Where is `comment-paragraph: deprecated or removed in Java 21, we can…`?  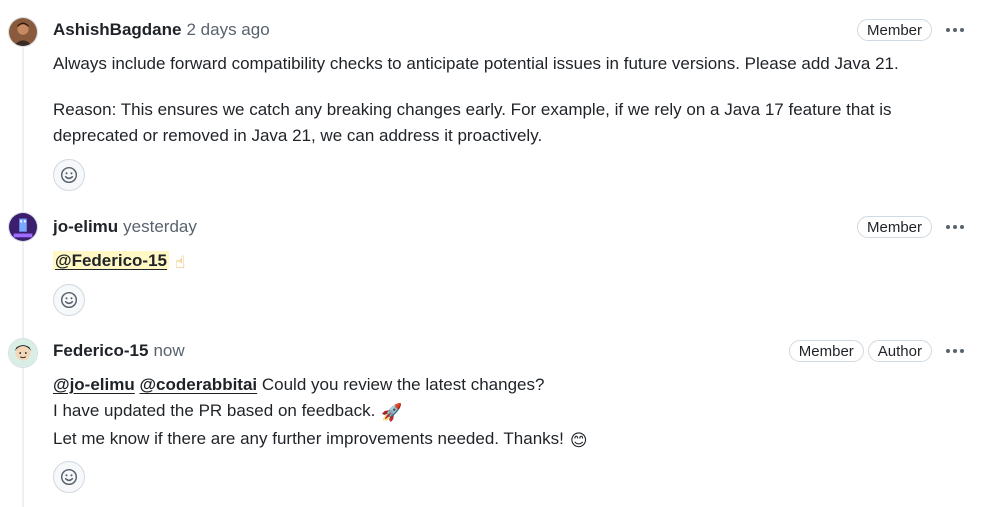
comment-paragraph: deprecated or removed in Java 21, we can… is located at coordinates (298, 135).